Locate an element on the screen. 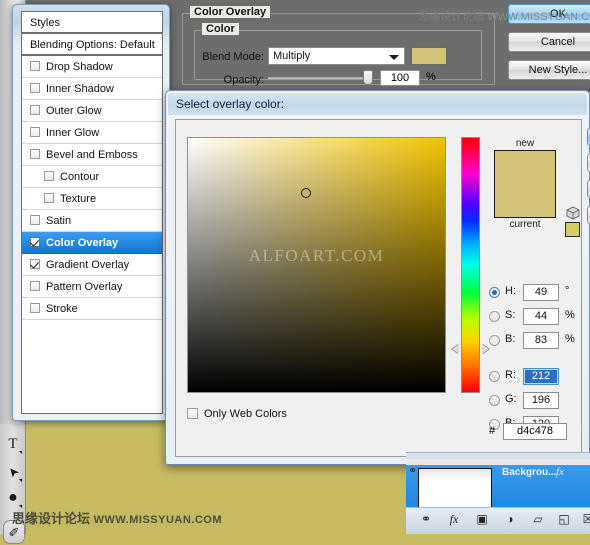 The image size is (590, 545). opacity-unit-label: % is located at coordinates (431, 77).